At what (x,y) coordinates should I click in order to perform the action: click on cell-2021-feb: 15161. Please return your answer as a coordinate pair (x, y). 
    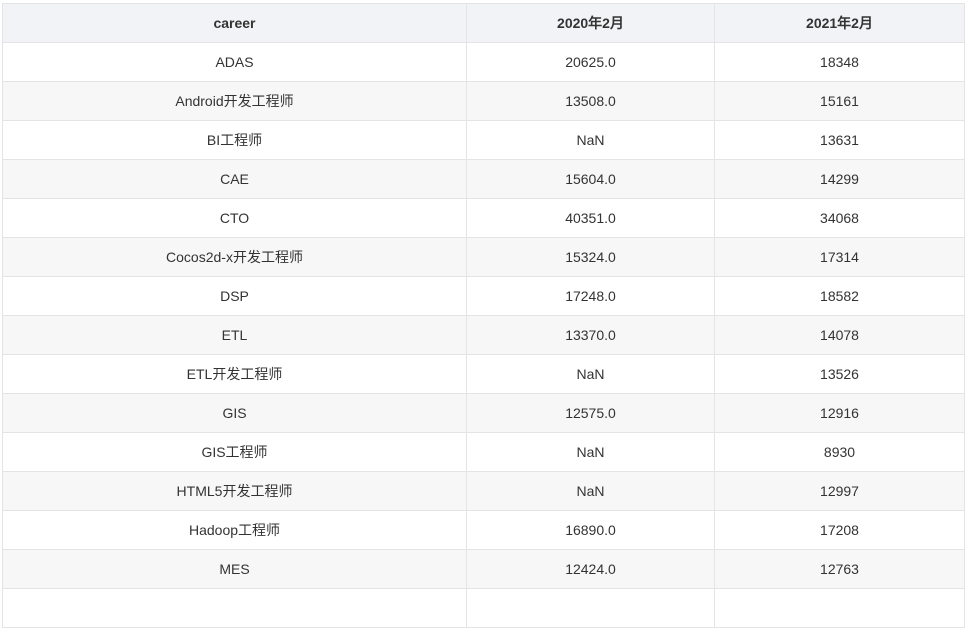
    Looking at the image, I should click on (839, 101).